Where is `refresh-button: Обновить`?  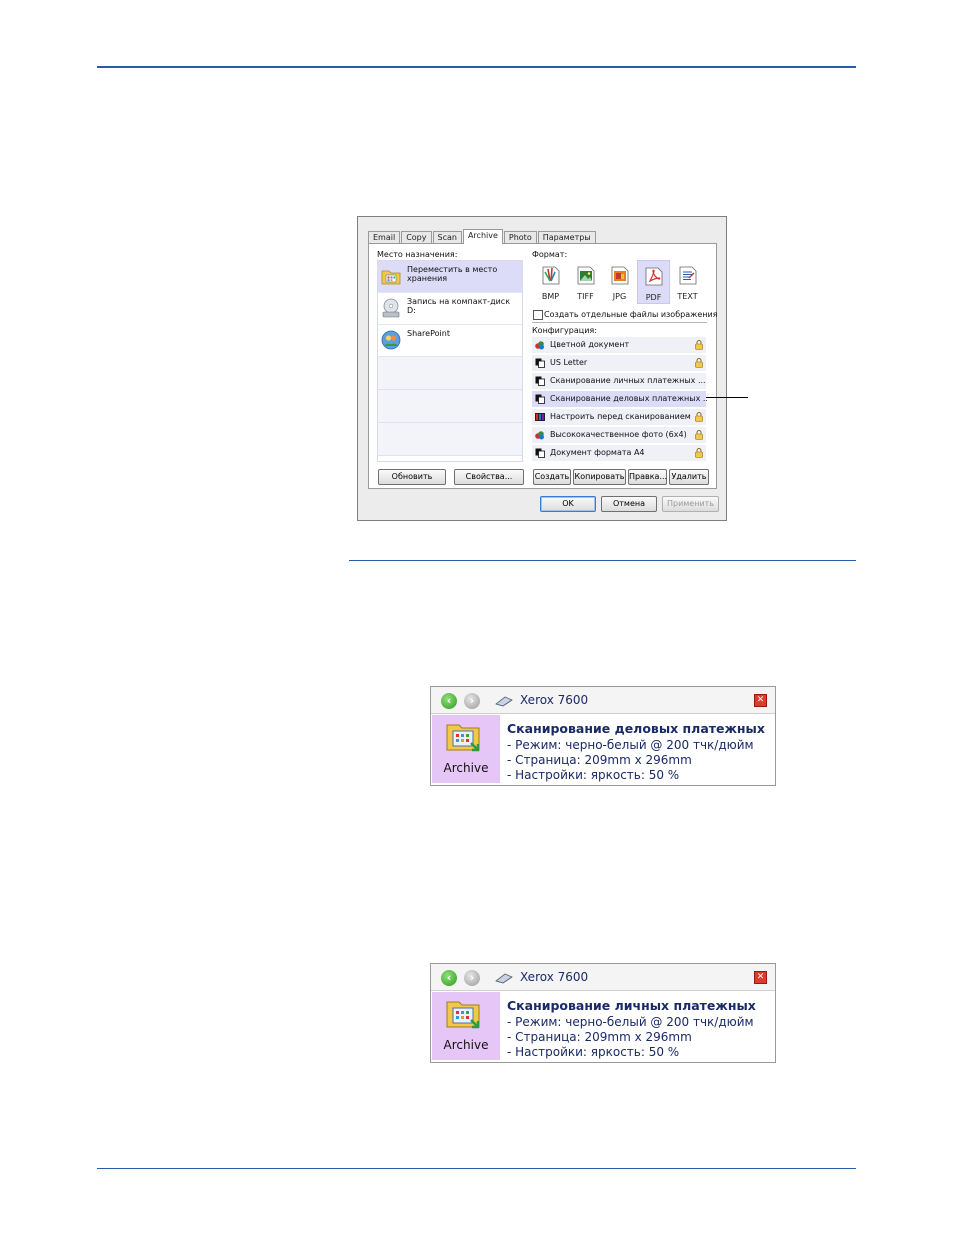
refresh-button: Обновить is located at coordinates (412, 477).